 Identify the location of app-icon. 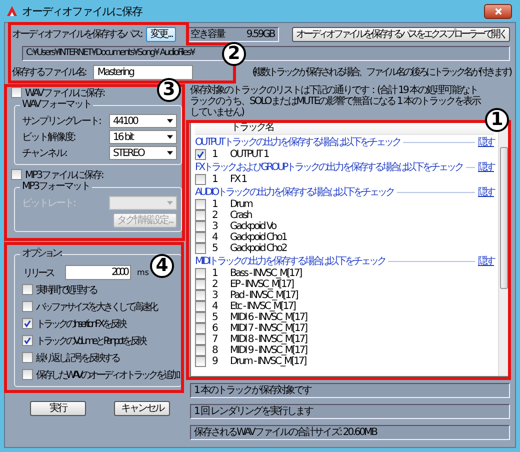
(12, 11).